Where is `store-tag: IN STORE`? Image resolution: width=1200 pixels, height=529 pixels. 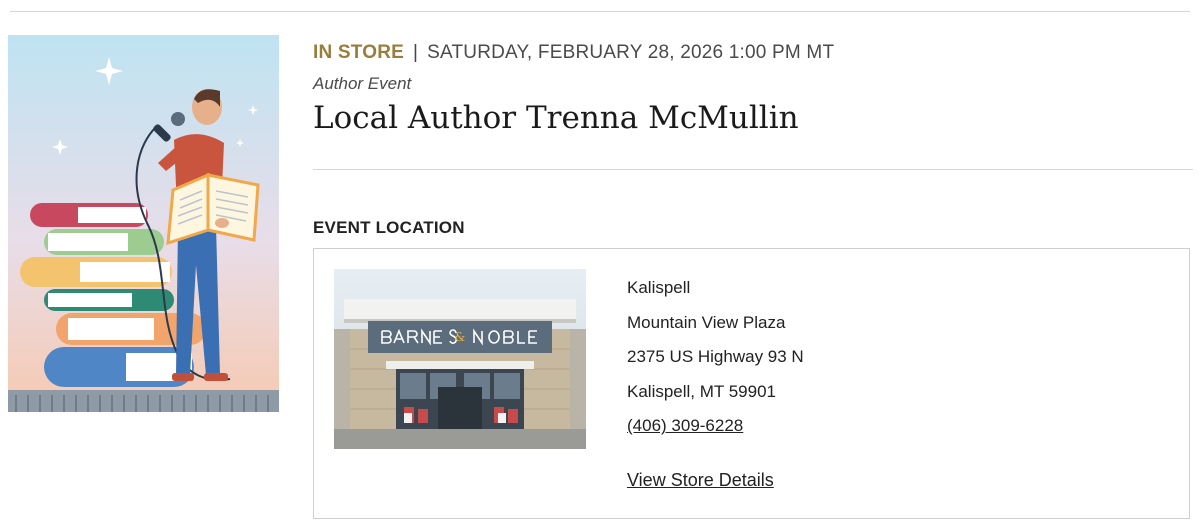 store-tag: IN STORE is located at coordinates (358, 52).